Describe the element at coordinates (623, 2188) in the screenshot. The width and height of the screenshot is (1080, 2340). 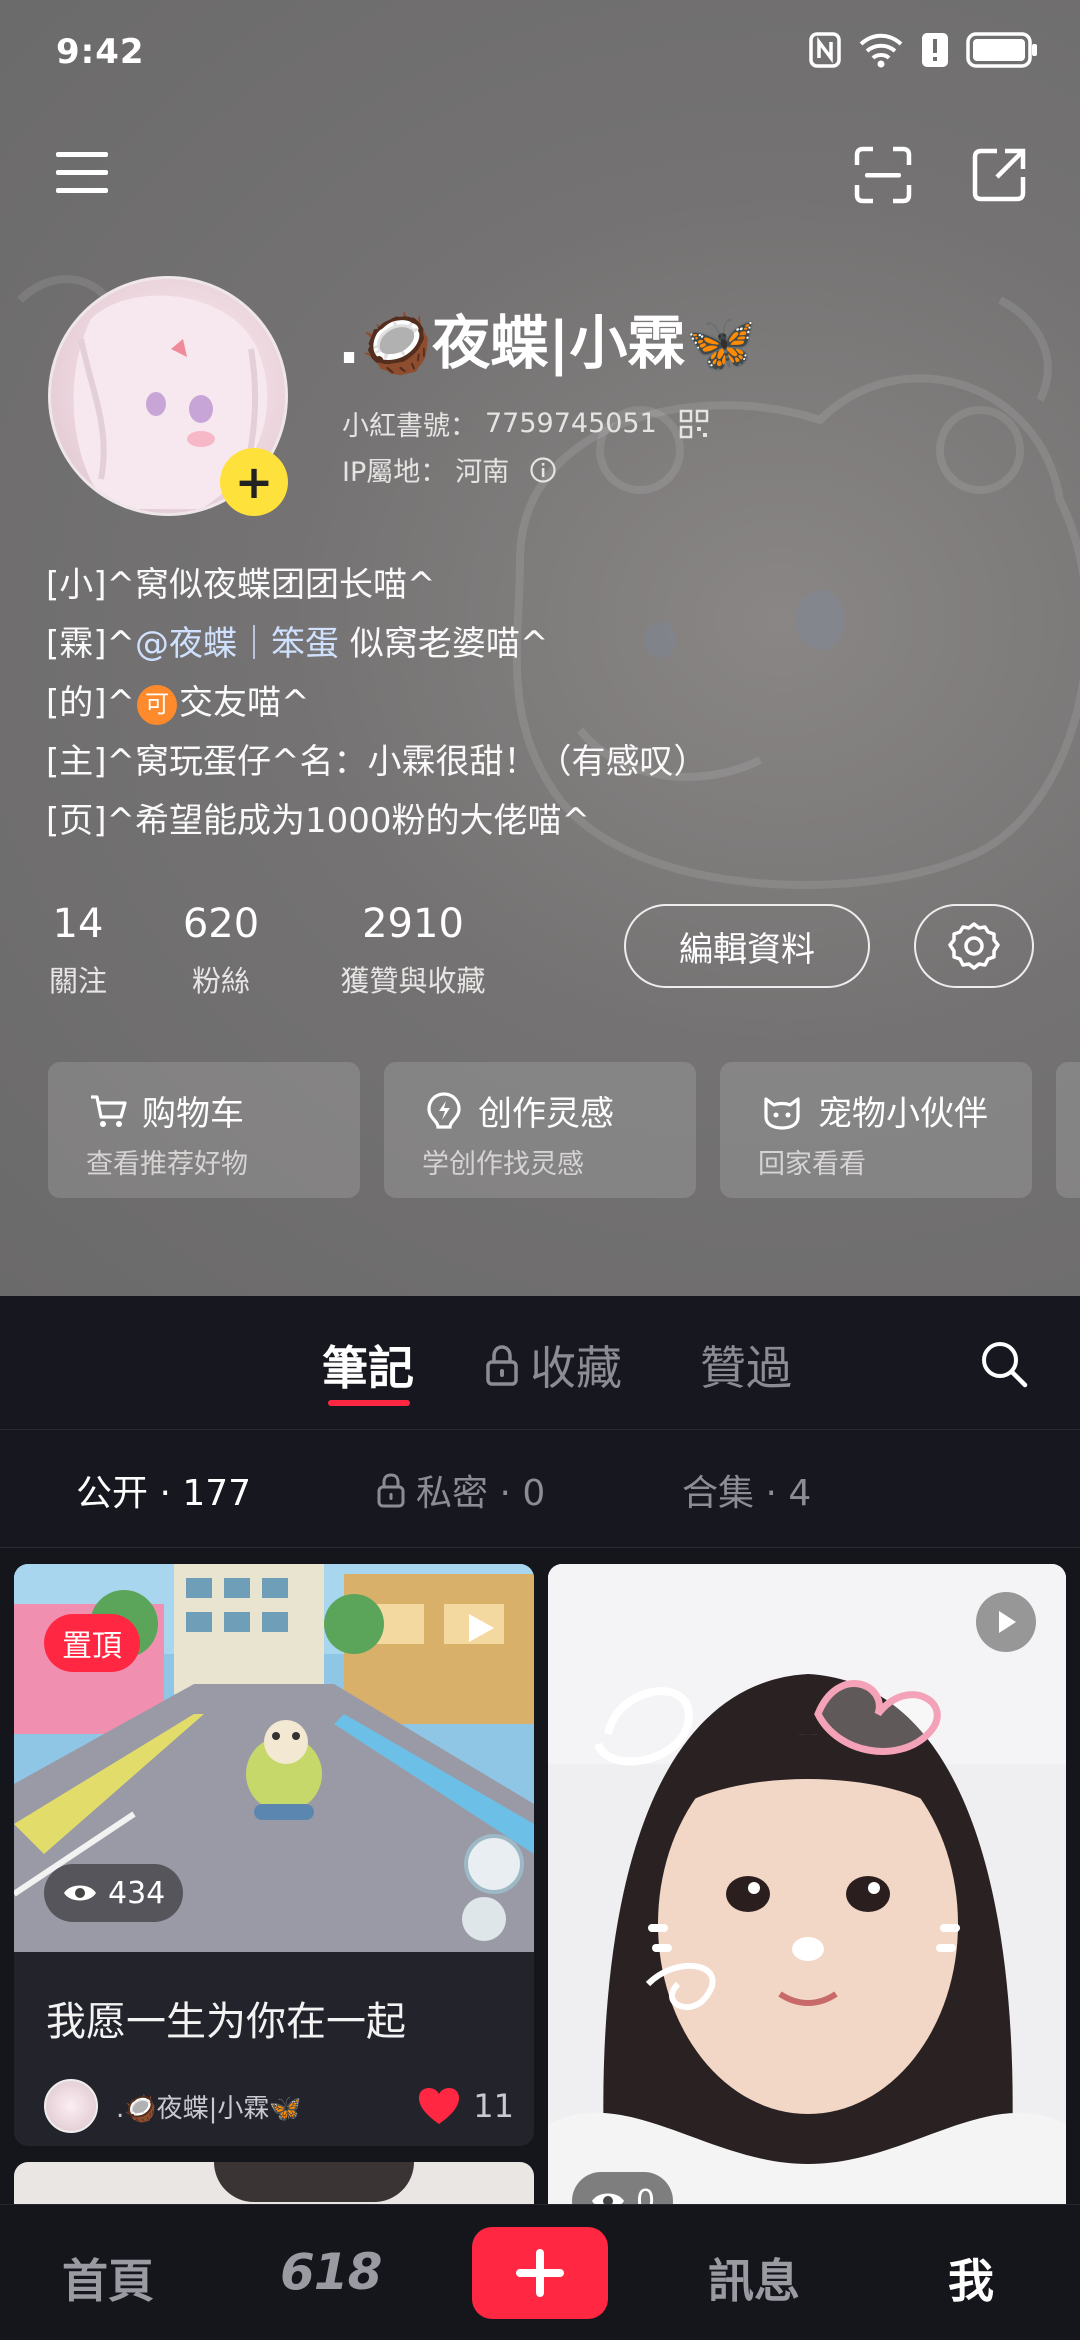
I see `view-count: 0` at that location.